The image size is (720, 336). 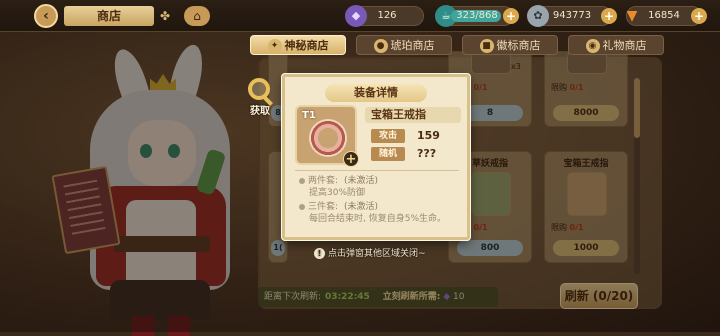 I want to click on carrot-counter: ▼ 16854 +, so click(x=666, y=16).